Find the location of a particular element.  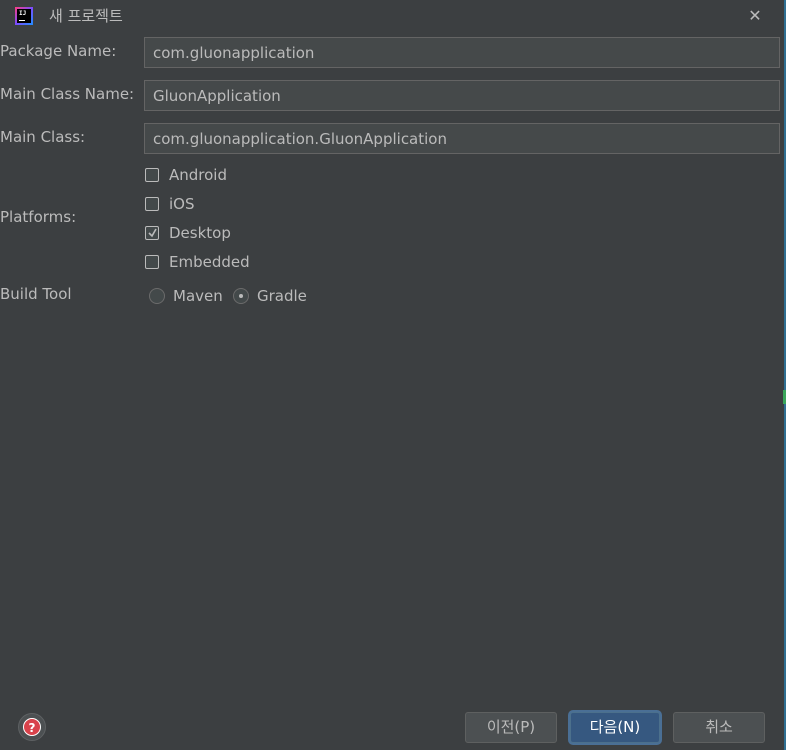

window-title: 새 프로젝트 is located at coordinates (86, 16).